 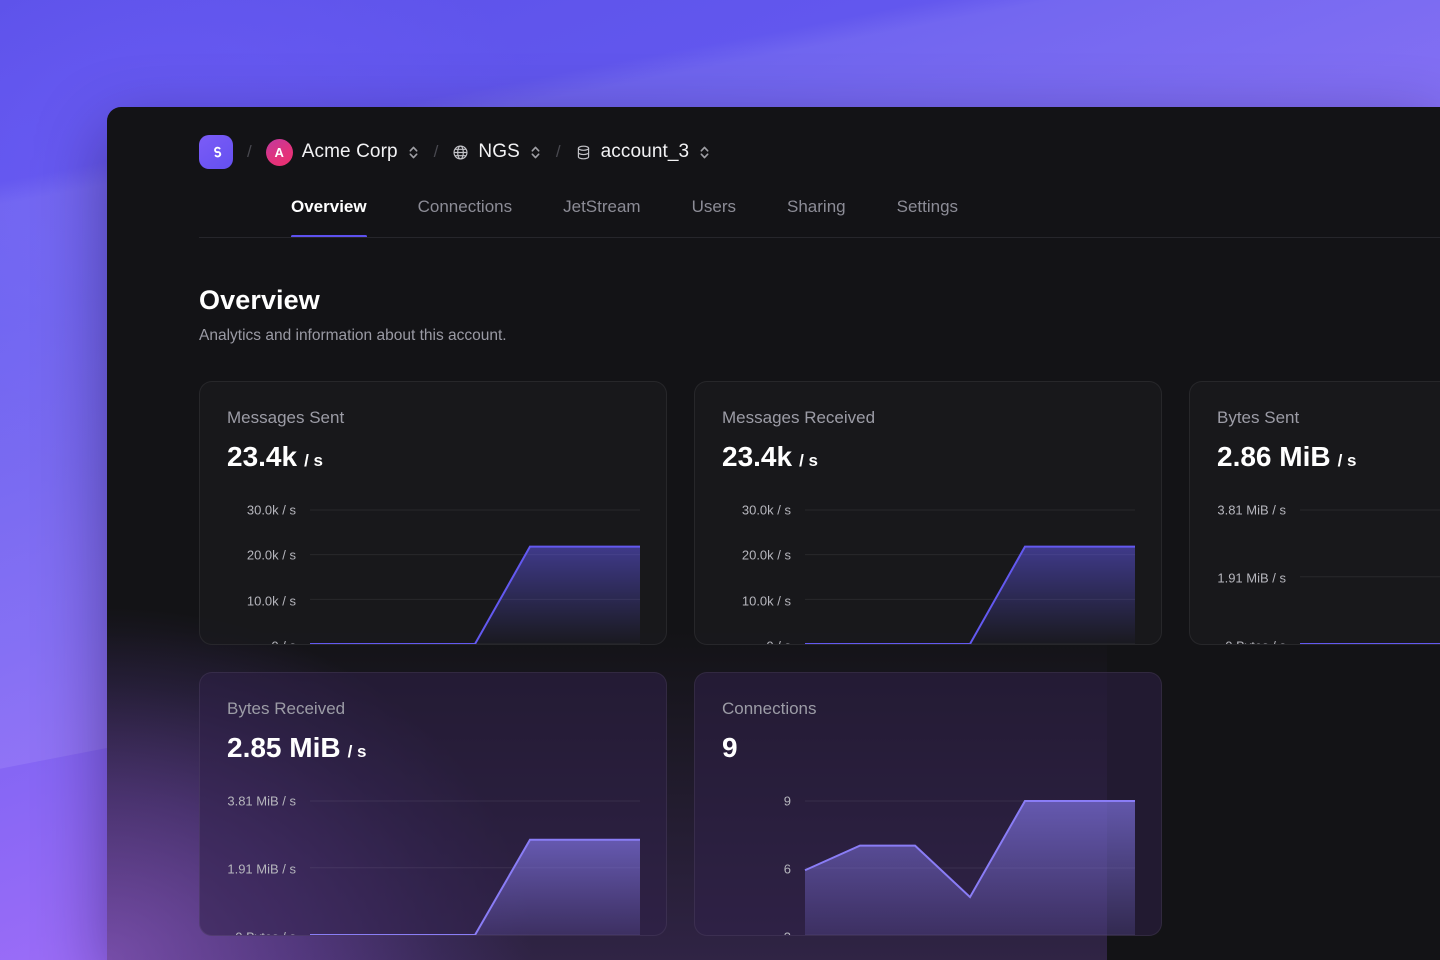 I want to click on metric-chart-messages-sent: 30.0k / s 20.0k / s 10.0k / s 0 / s, so click(x=433, y=574).